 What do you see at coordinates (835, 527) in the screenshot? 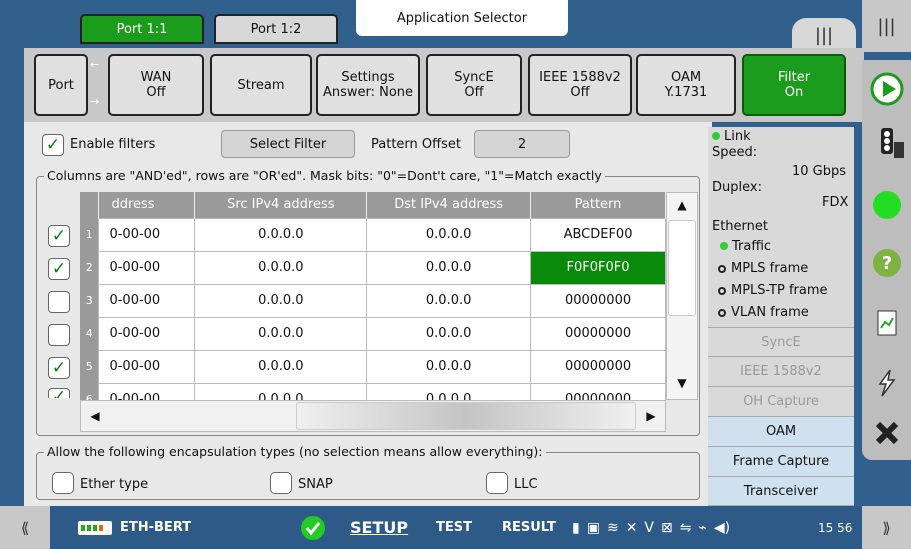
I see `clock: 15 56` at bounding box center [835, 527].